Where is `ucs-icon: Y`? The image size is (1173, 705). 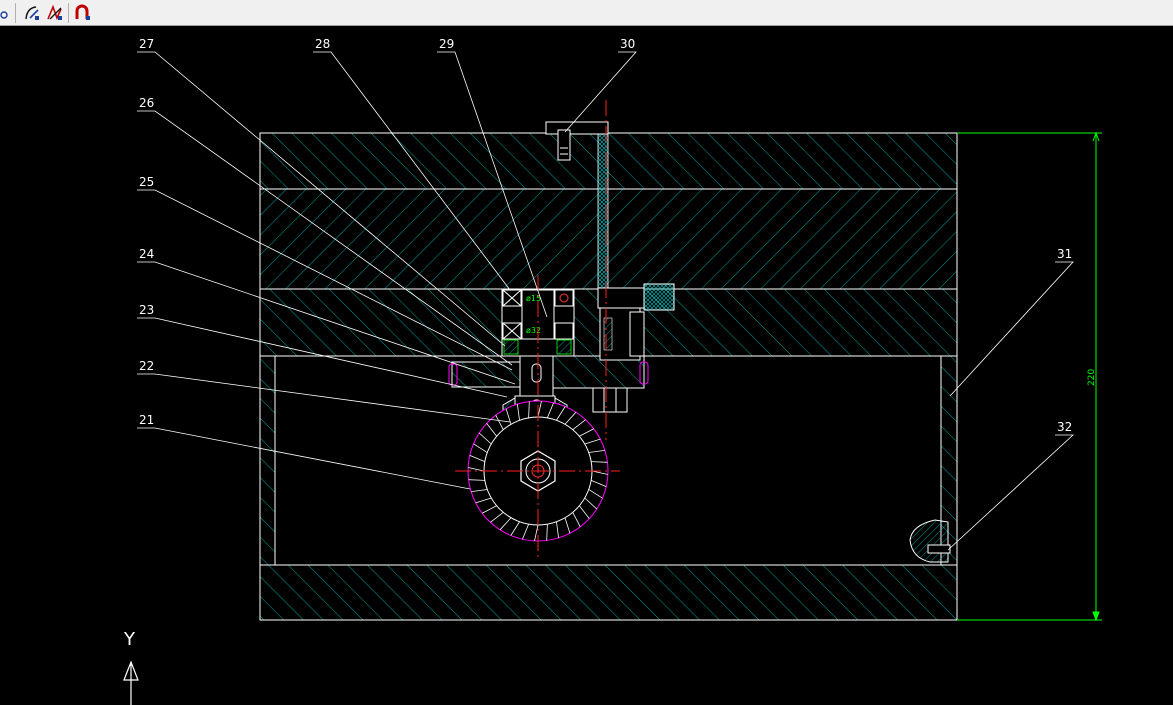 ucs-icon: Y is located at coordinates (131, 667).